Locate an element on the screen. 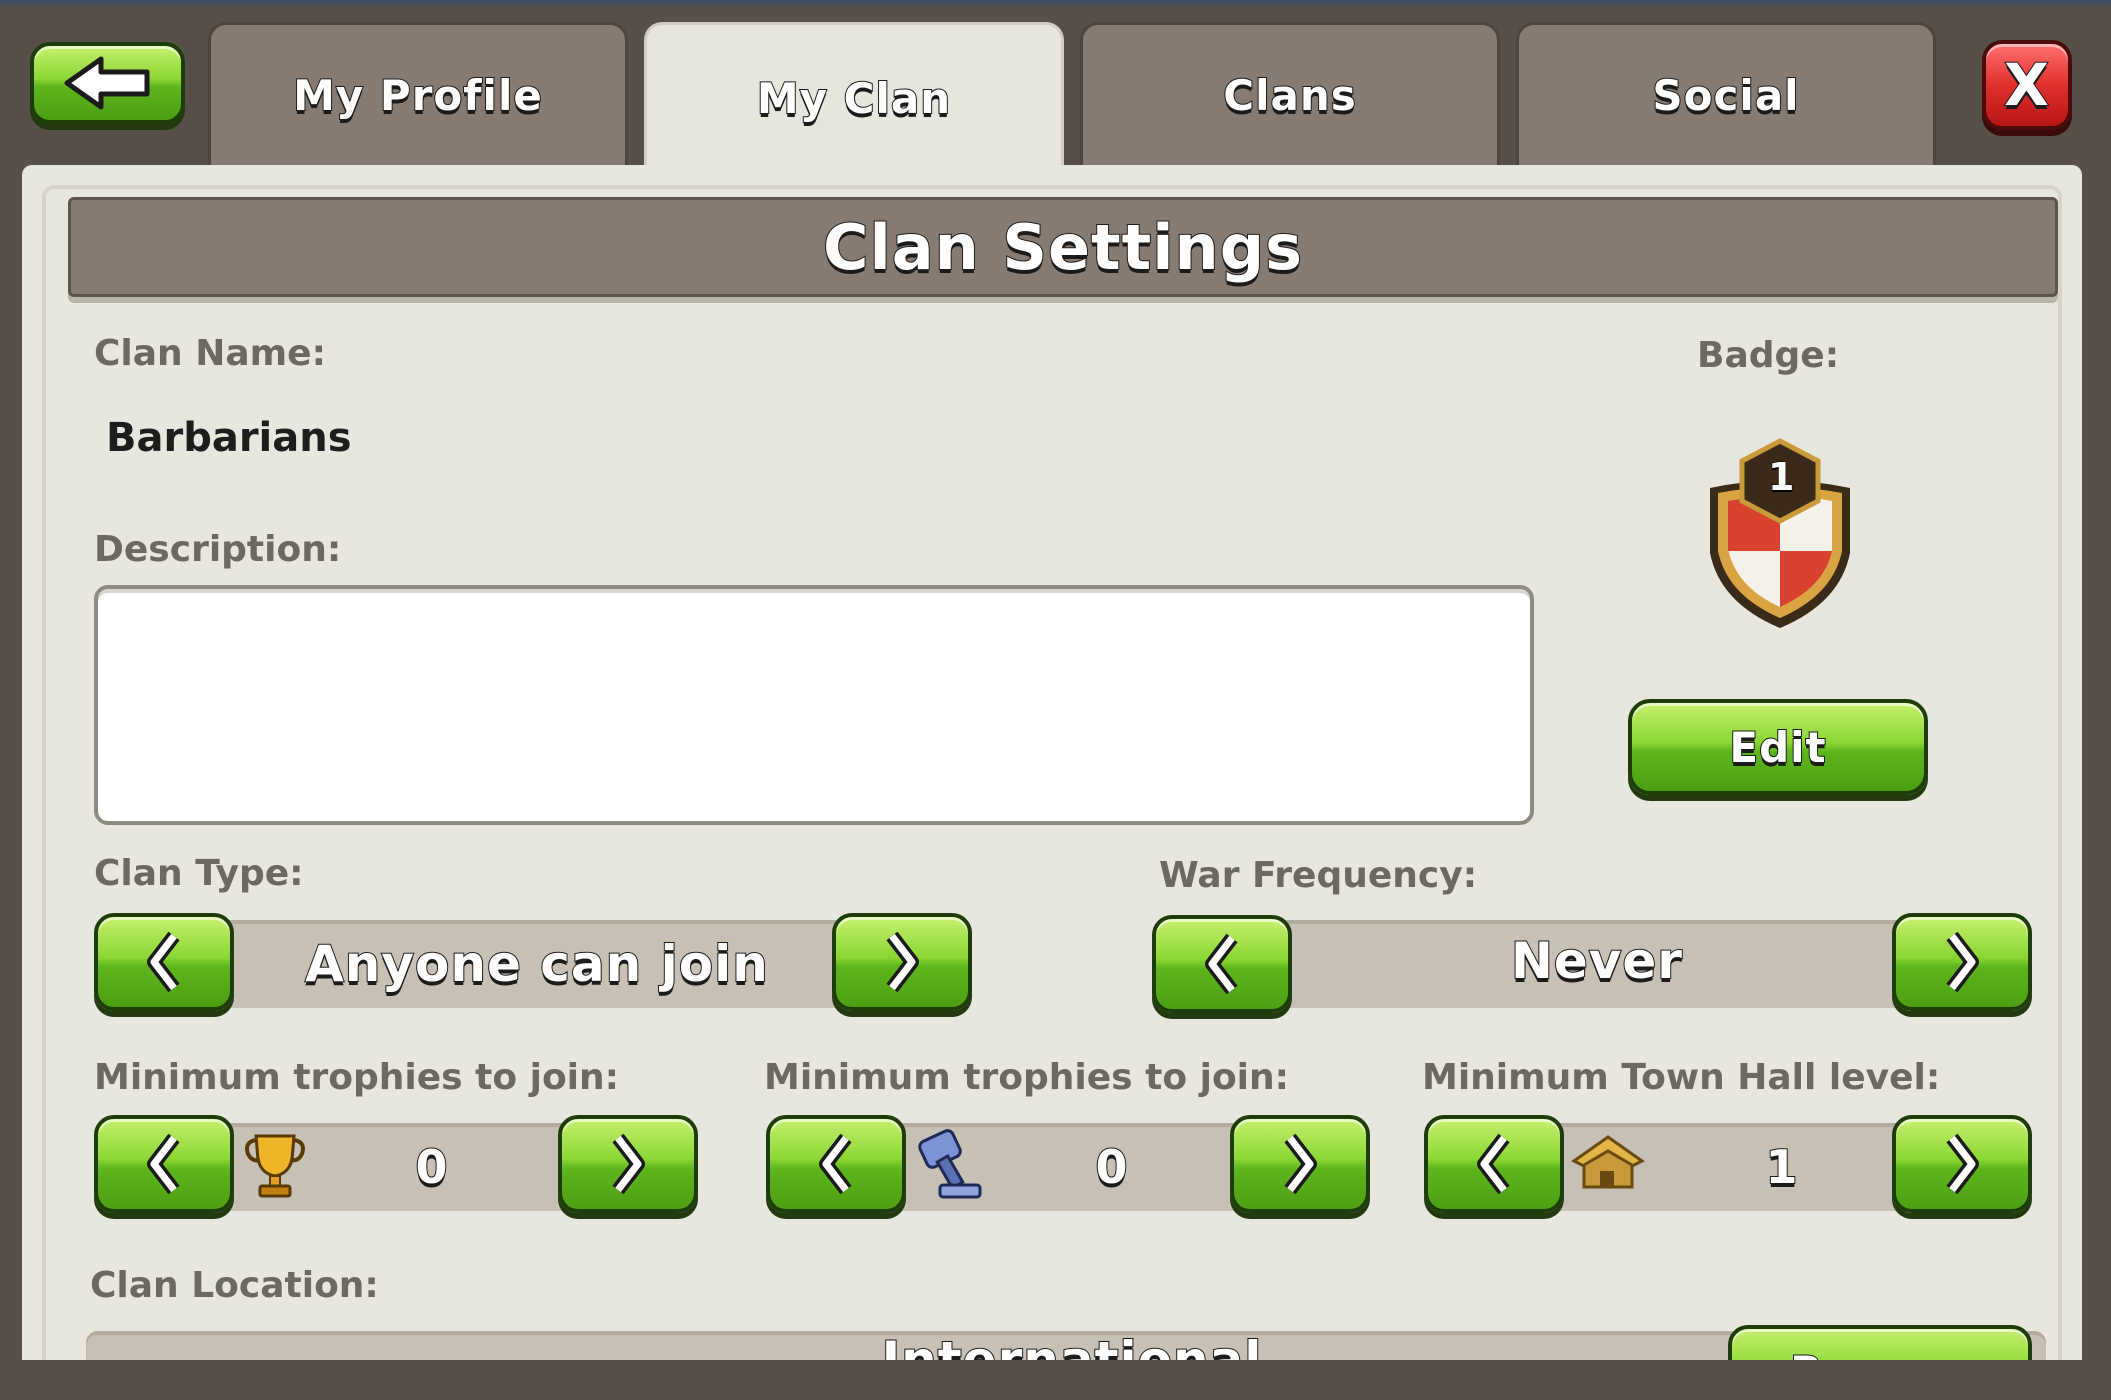 This screenshot has width=2111, height=1400. min-town-hall-value-box: 1 is located at coordinates (1782, 1167).